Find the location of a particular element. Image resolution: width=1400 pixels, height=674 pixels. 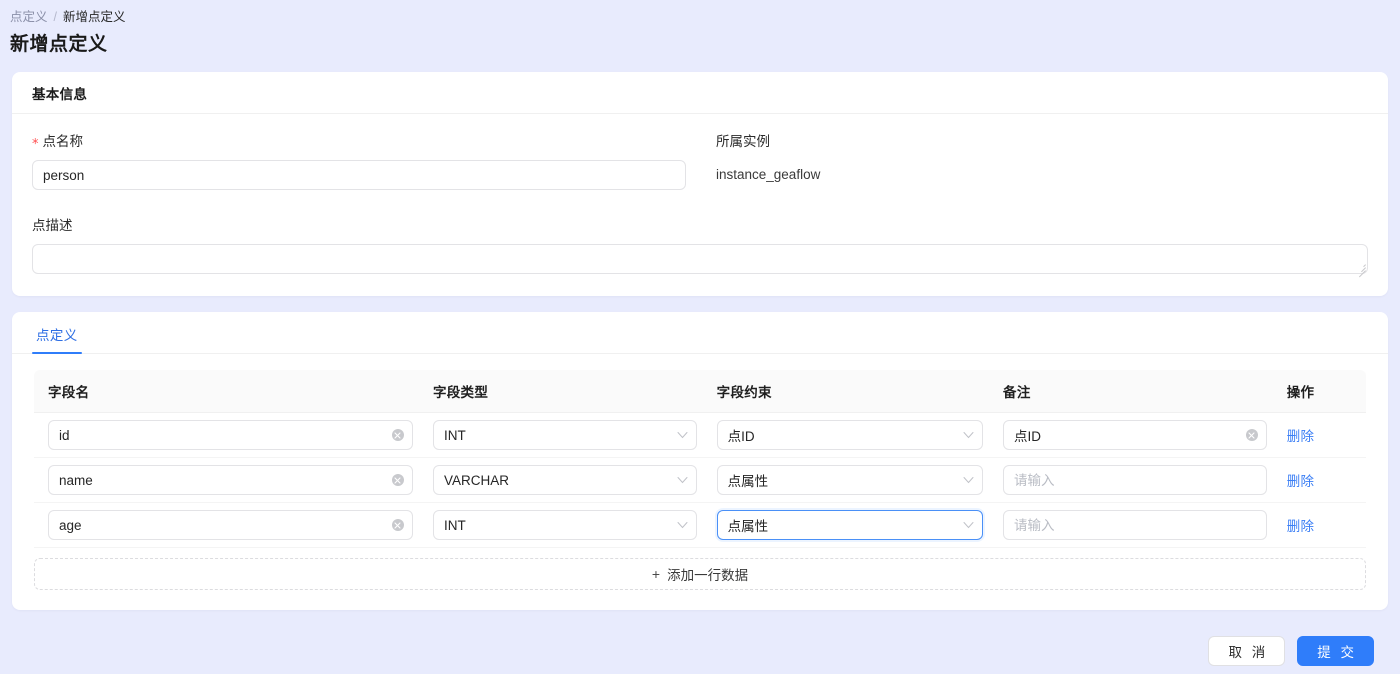

breadcrumb-link-parent: 点定义 is located at coordinates (29, 17).